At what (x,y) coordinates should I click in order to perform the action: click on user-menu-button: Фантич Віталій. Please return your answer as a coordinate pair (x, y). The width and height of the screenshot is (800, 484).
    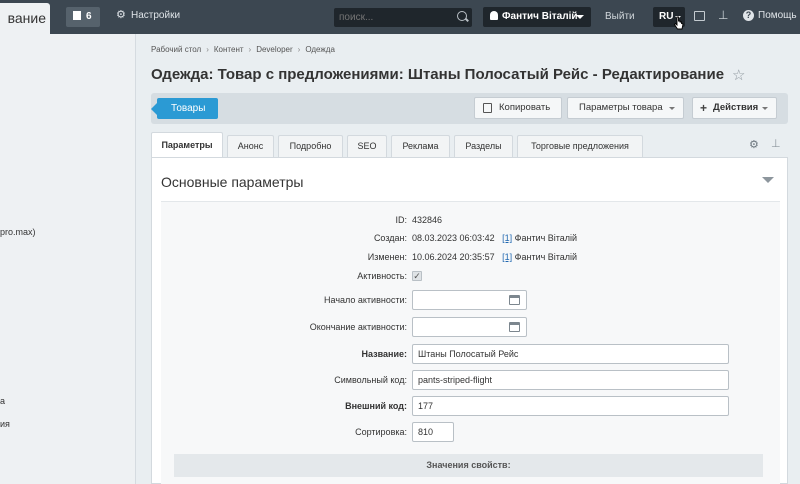
    Looking at the image, I should click on (537, 17).